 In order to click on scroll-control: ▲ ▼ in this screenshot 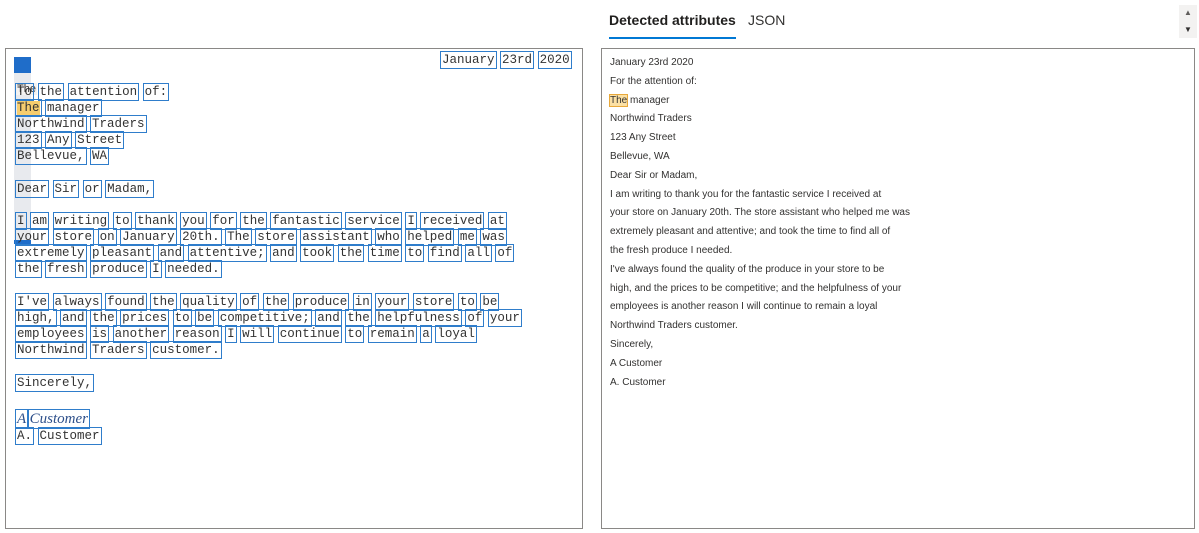, I will do `click(1188, 21)`.